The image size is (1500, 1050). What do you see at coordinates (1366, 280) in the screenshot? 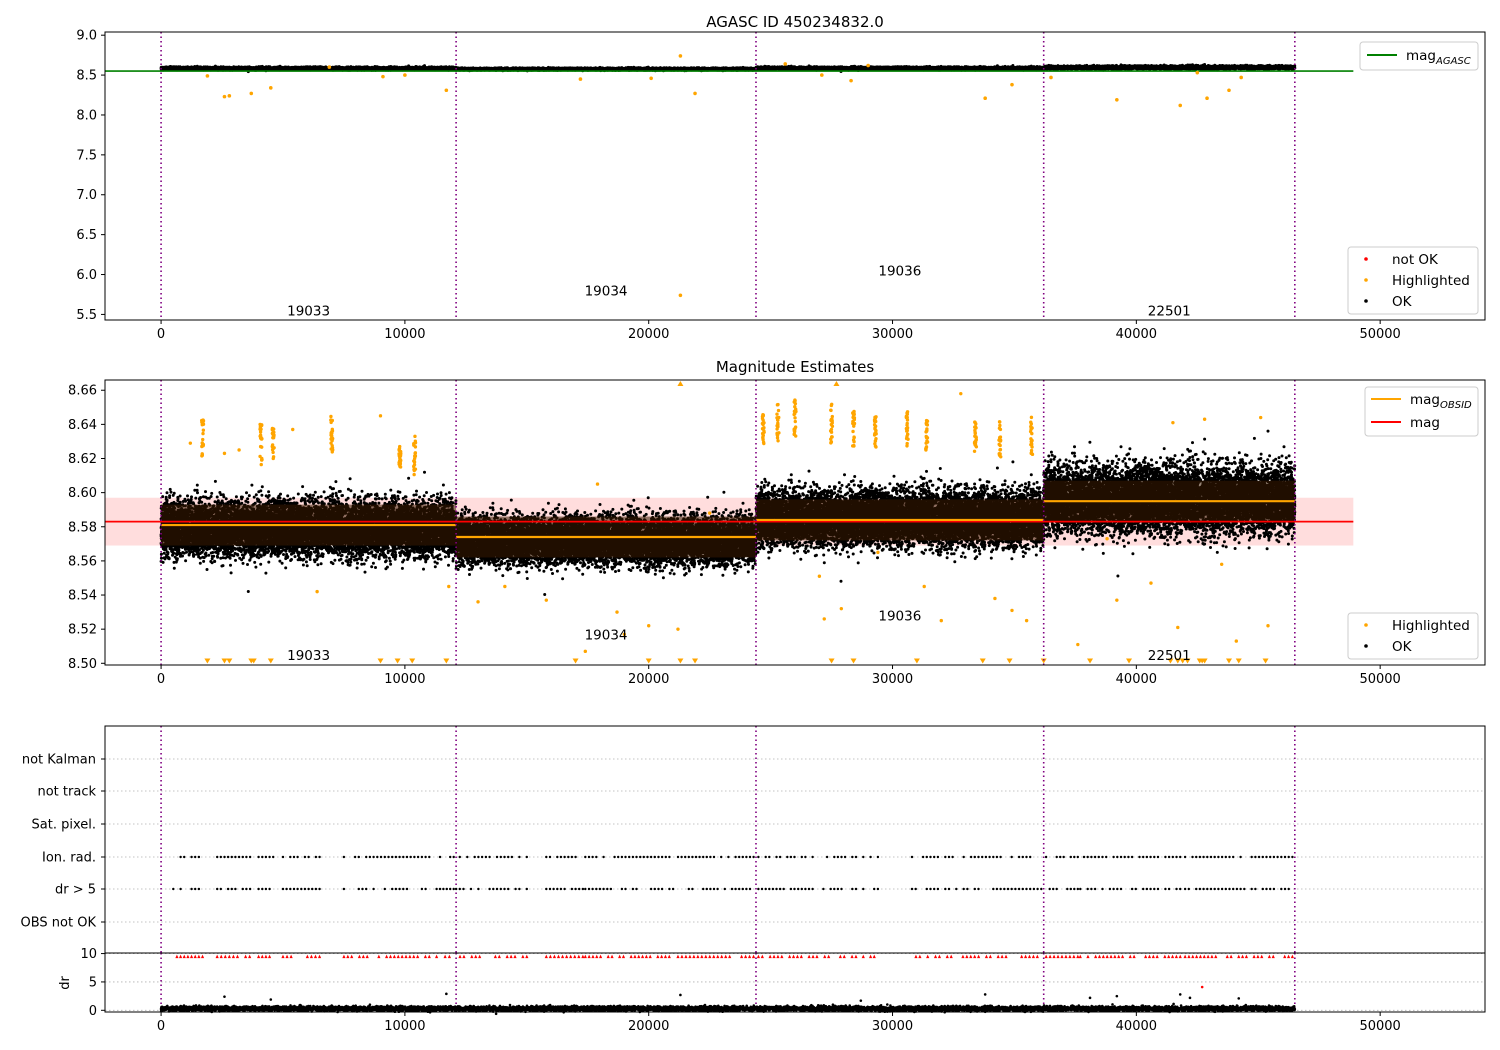
I see `legend-marker-highlighted` at bounding box center [1366, 280].